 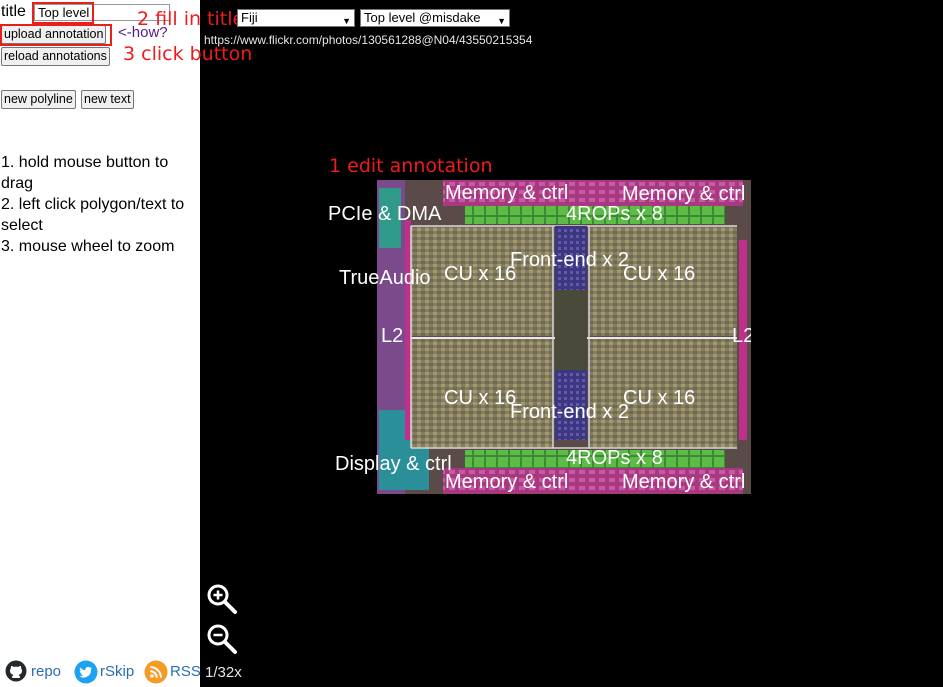 What do you see at coordinates (13, 11) in the screenshot?
I see `title-label: title` at bounding box center [13, 11].